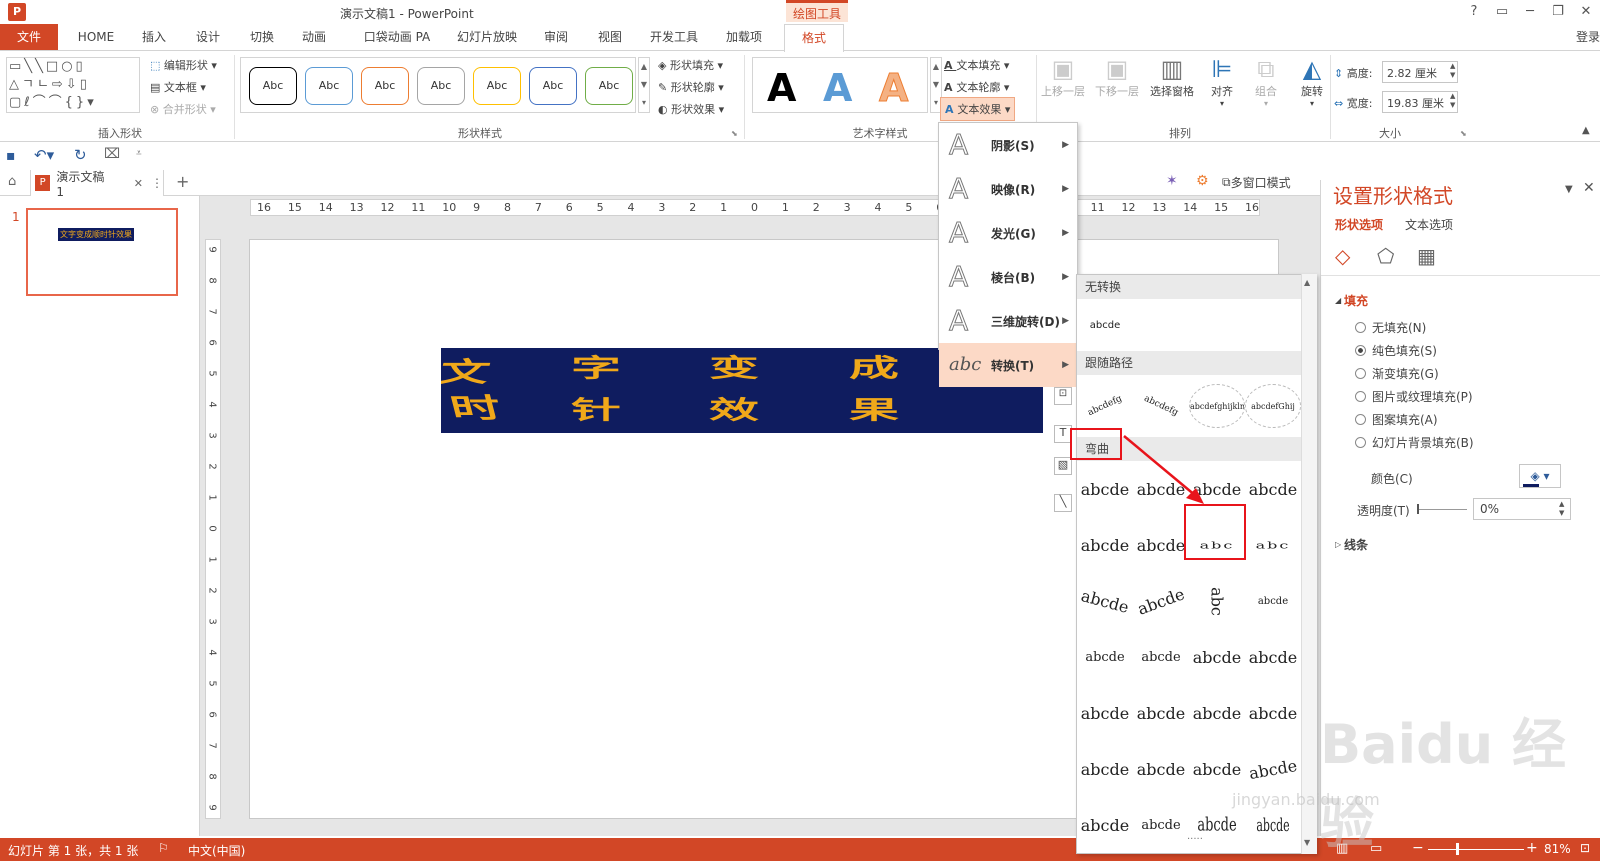 This screenshot has width=1600, height=861. What do you see at coordinates (314, 37) in the screenshot?
I see `tab-animations: 动画` at bounding box center [314, 37].